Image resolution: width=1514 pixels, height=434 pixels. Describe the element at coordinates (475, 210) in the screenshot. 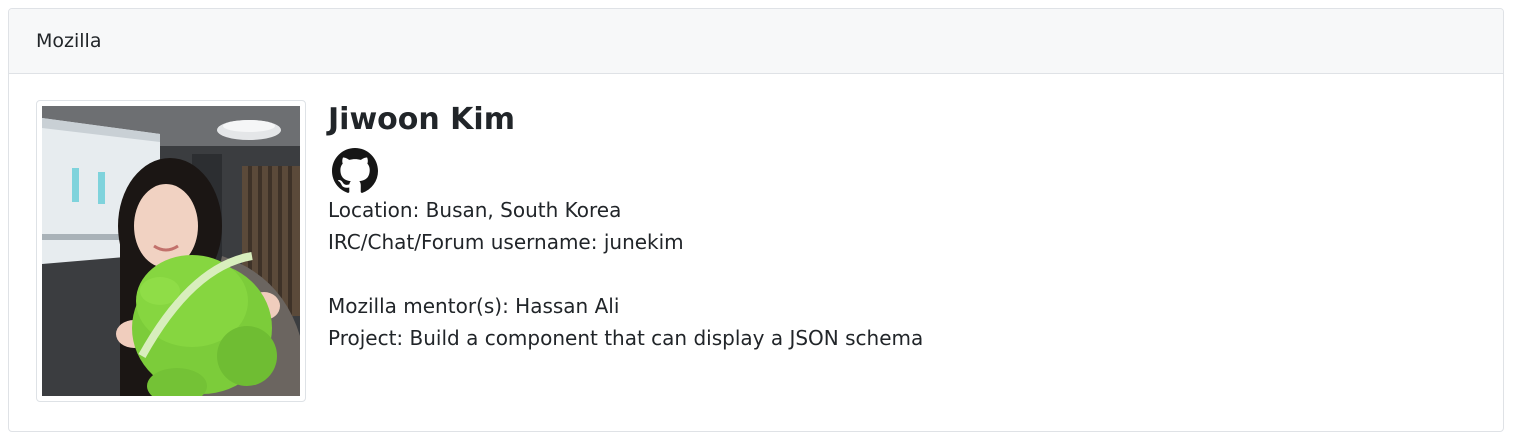

I see `location-text: Location: Busan, South Korea` at that location.